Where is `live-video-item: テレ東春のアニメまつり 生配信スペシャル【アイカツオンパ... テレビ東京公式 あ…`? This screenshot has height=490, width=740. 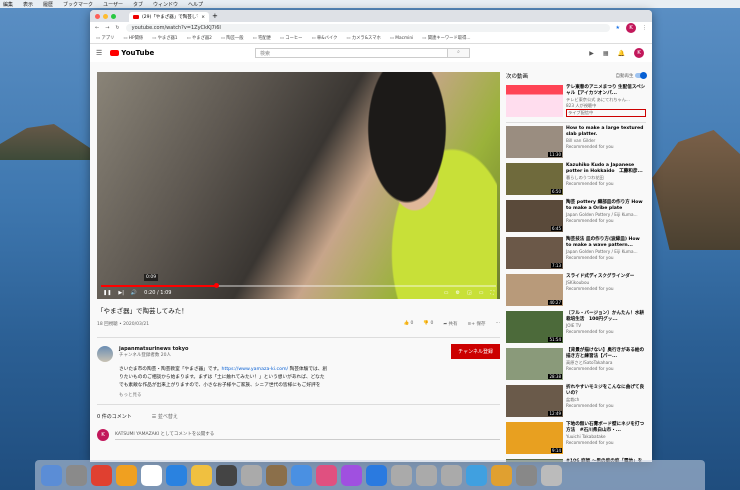
live-video-item: テレ東春のアニメまつり 生配信スペシャル【アイカツオンパ... テレビ東京公式 あ… is located at coordinates (576, 104).